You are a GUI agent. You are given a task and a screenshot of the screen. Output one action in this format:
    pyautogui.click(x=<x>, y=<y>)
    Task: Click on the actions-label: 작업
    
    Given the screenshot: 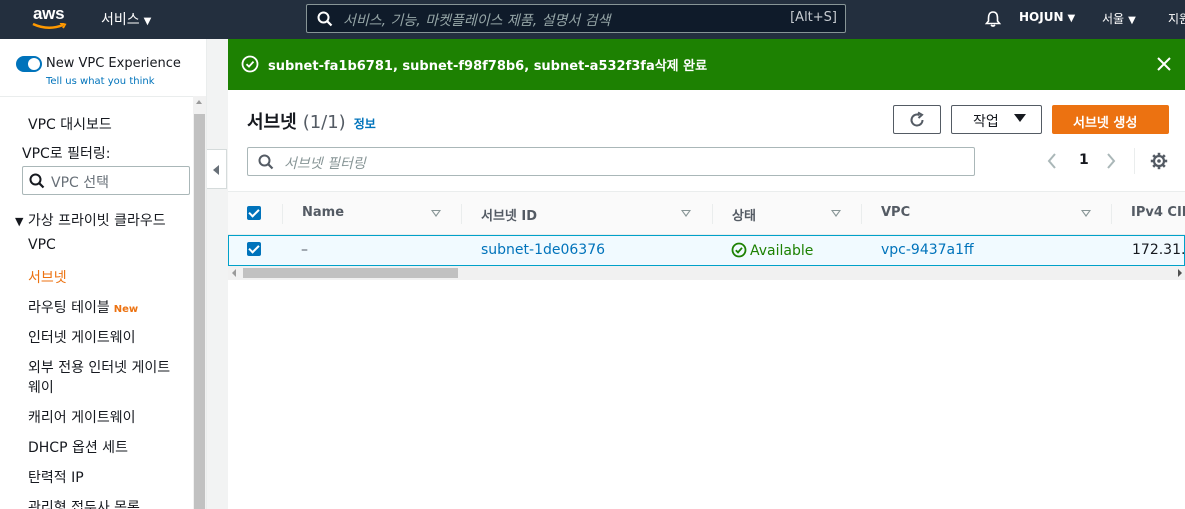 What is the action you would take?
    pyautogui.click(x=986, y=122)
    